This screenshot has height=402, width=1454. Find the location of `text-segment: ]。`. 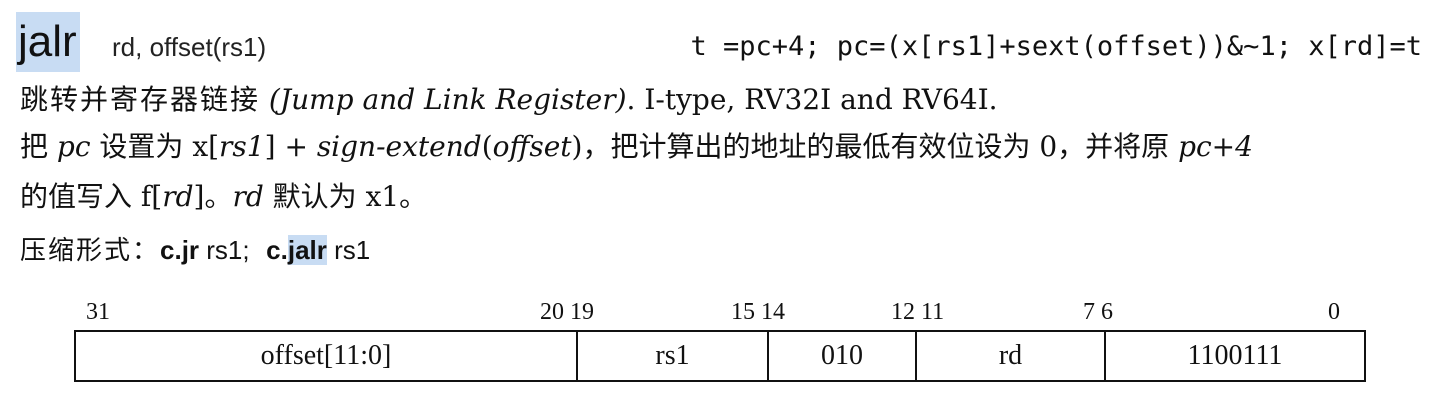

text-segment: ]。 is located at coordinates (213, 196).